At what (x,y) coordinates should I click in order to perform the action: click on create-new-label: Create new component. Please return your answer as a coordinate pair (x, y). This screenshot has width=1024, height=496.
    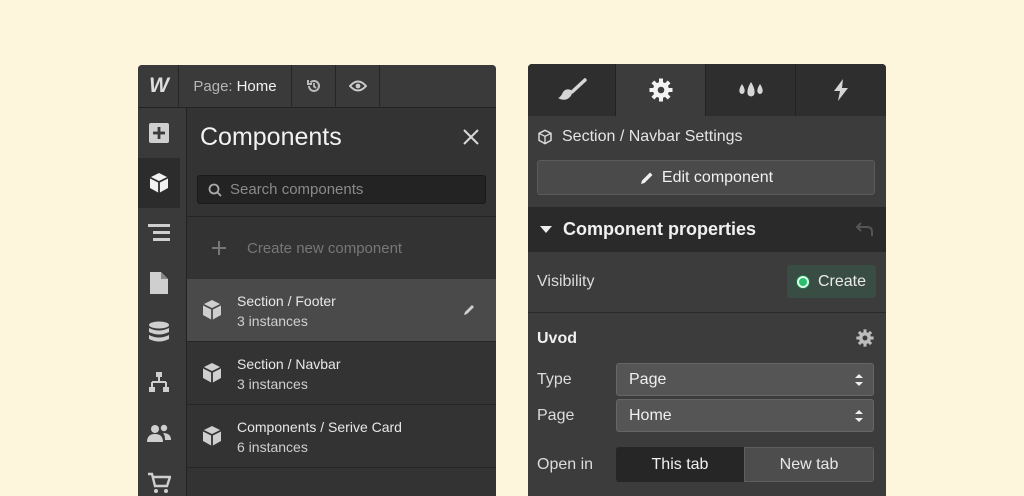
    Looking at the image, I should click on (325, 248).